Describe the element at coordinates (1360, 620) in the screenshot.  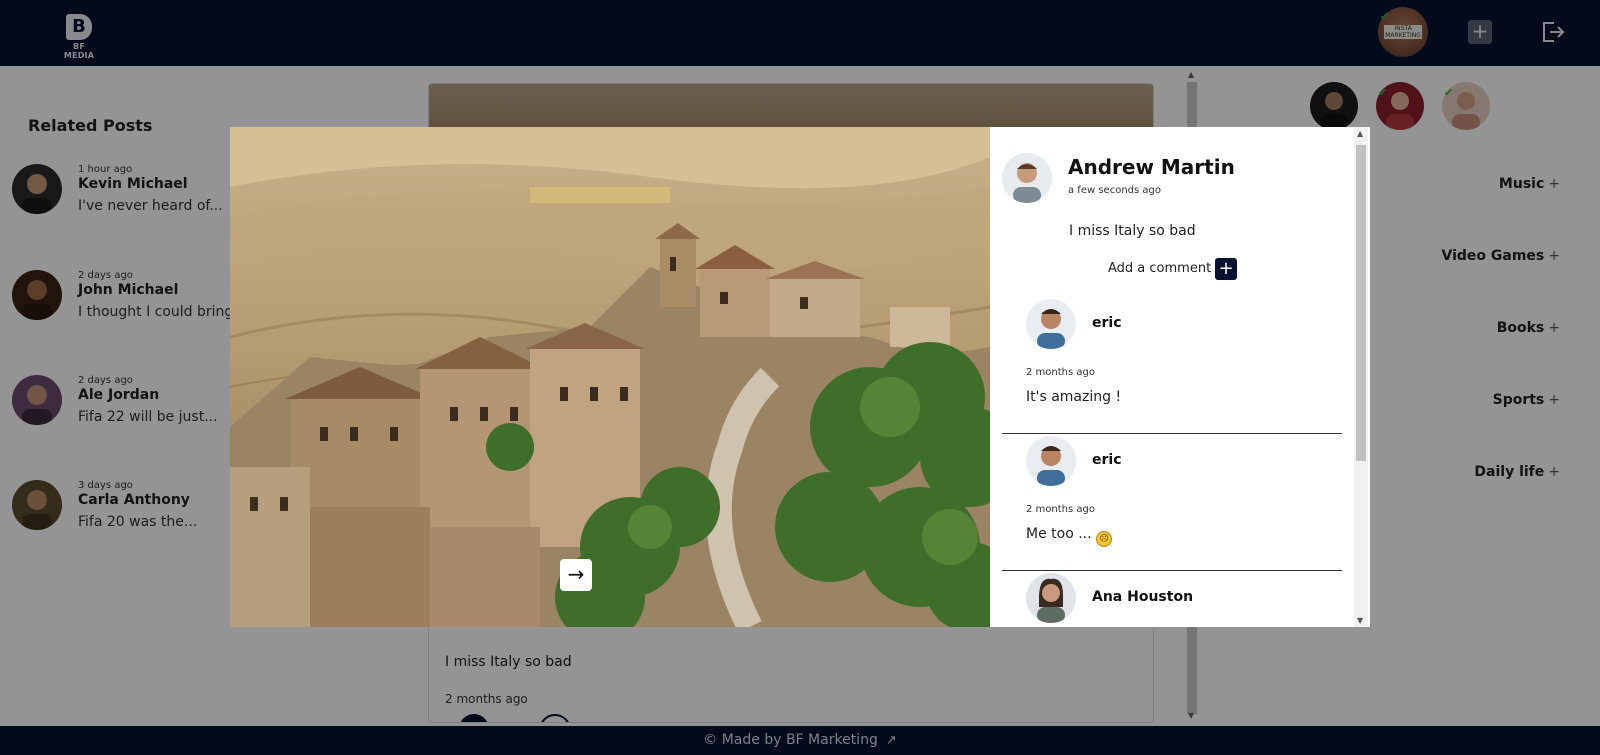
I see `scroll-down-icon: ▼` at that location.